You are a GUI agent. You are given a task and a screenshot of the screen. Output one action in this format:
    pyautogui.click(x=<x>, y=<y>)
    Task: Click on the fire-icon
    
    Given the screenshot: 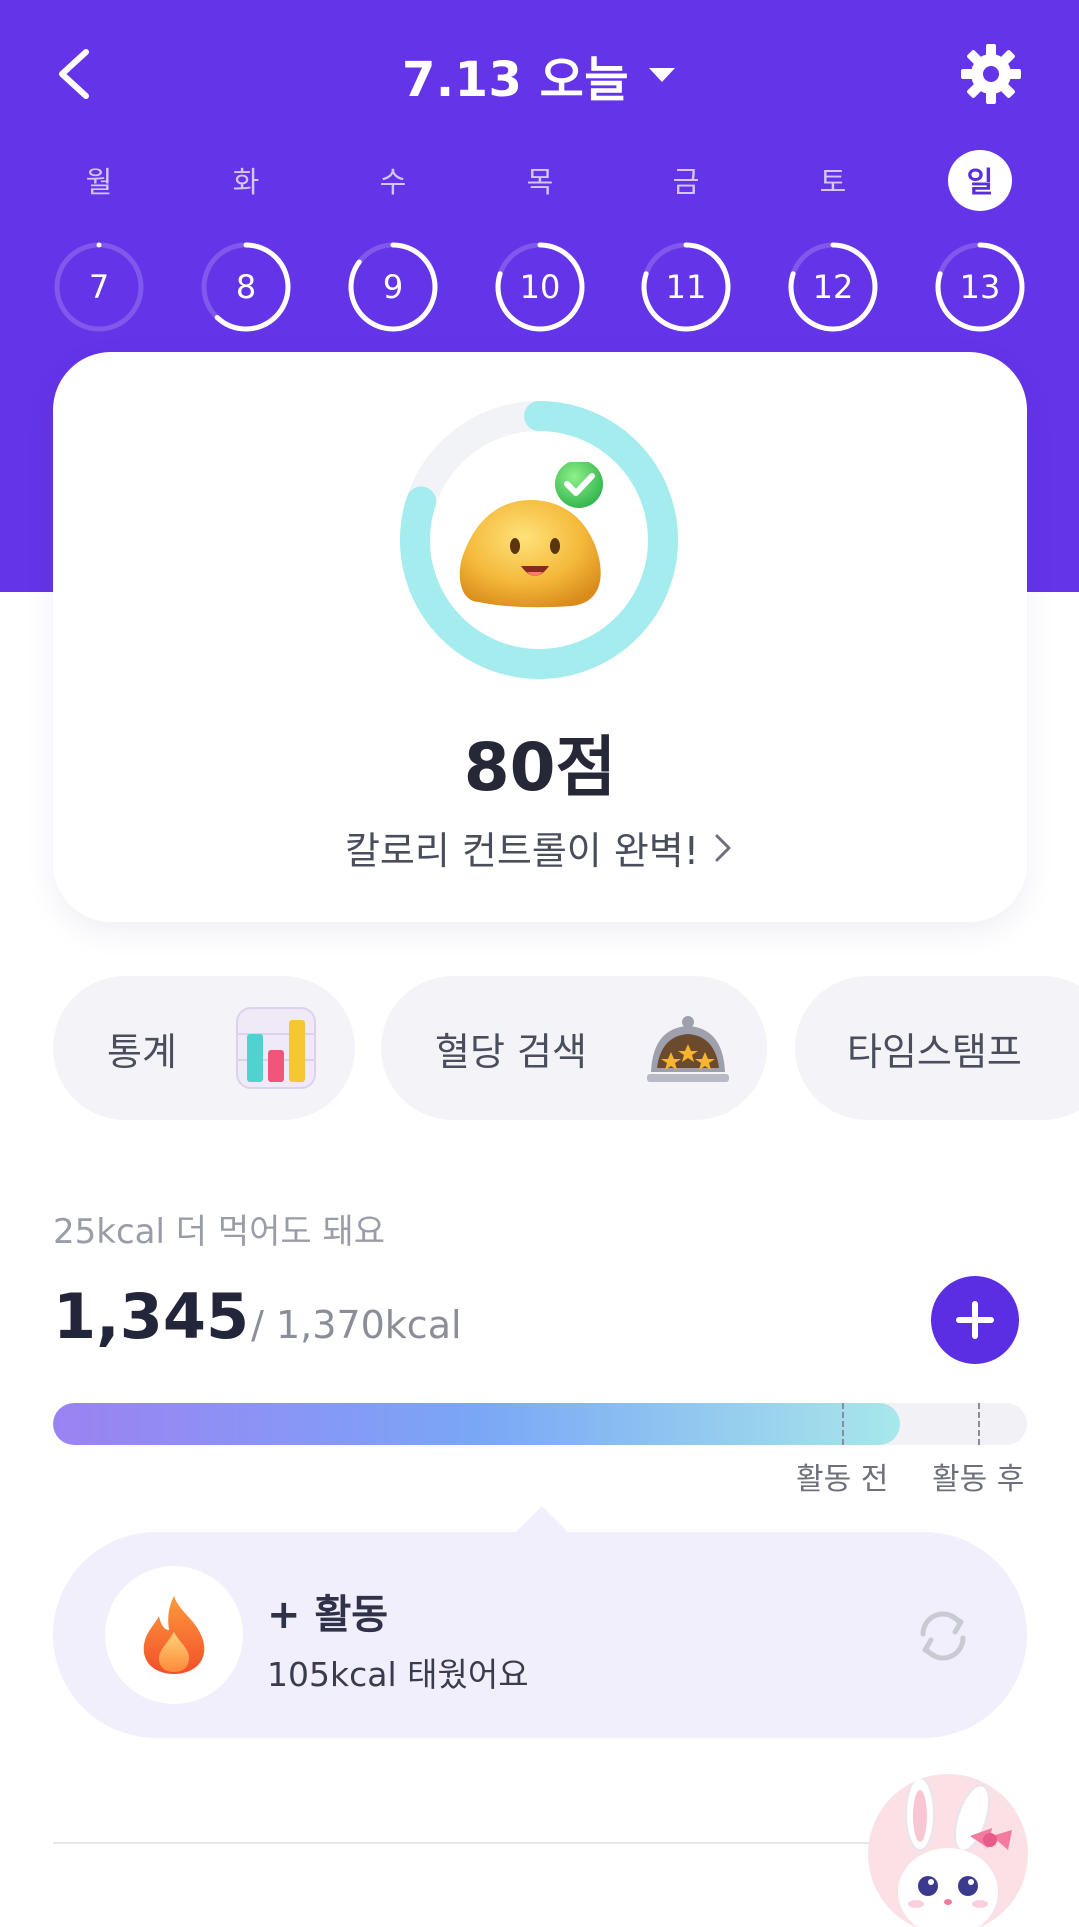 What is the action you would take?
    pyautogui.click(x=174, y=1635)
    